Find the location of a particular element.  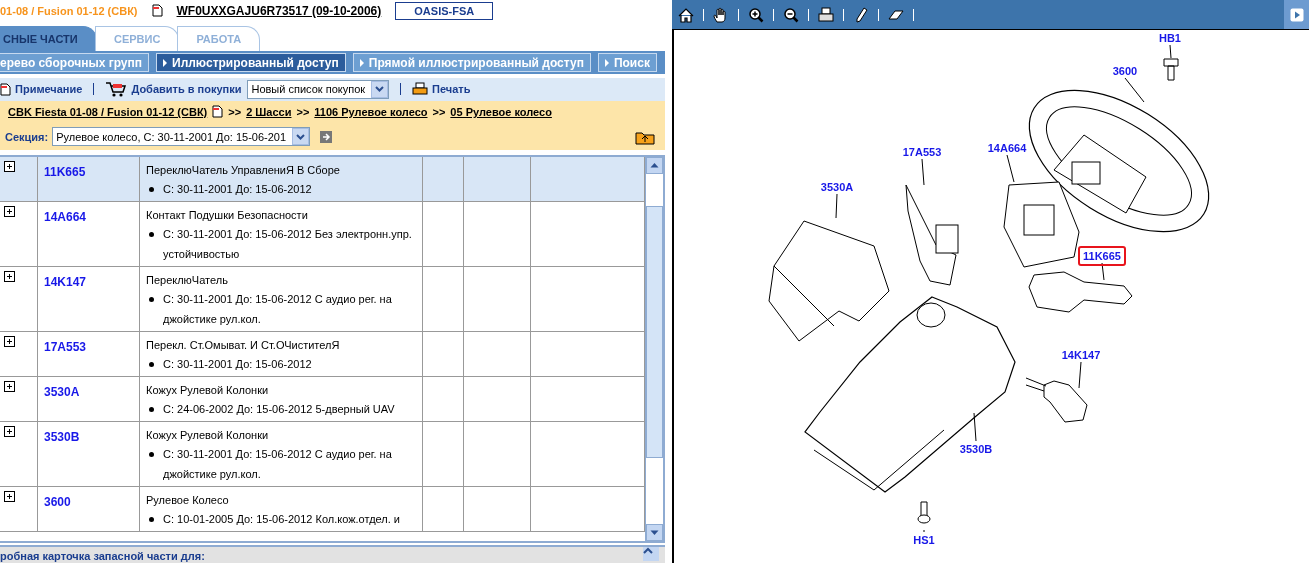

print-button: Печать is located at coordinates (441, 89).